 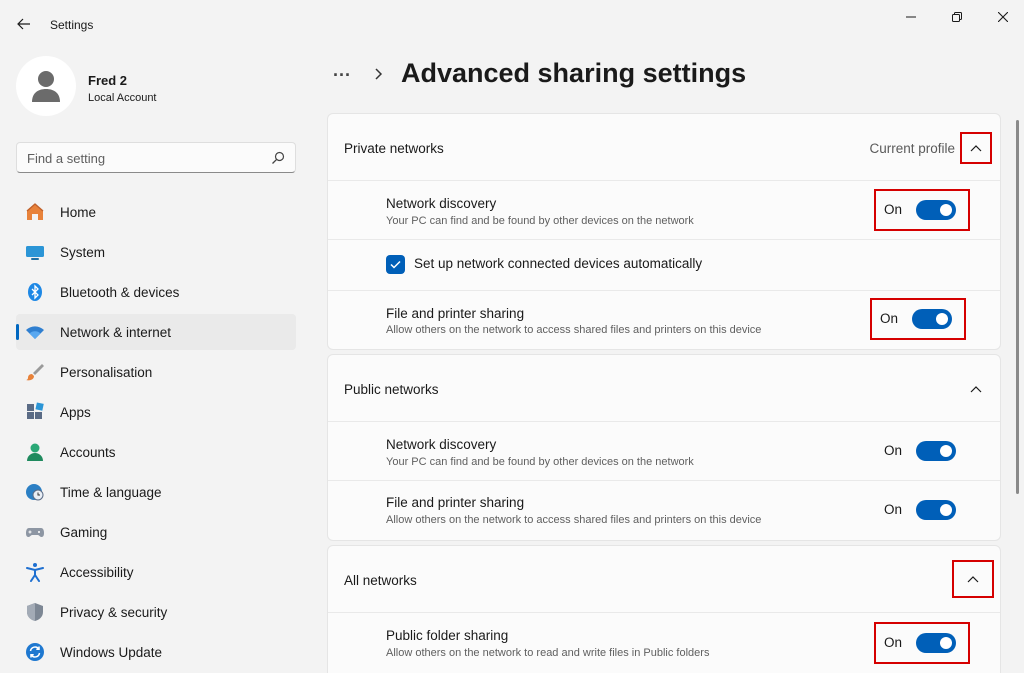 What do you see at coordinates (108, 80) in the screenshot?
I see `user-name: Fred 2` at bounding box center [108, 80].